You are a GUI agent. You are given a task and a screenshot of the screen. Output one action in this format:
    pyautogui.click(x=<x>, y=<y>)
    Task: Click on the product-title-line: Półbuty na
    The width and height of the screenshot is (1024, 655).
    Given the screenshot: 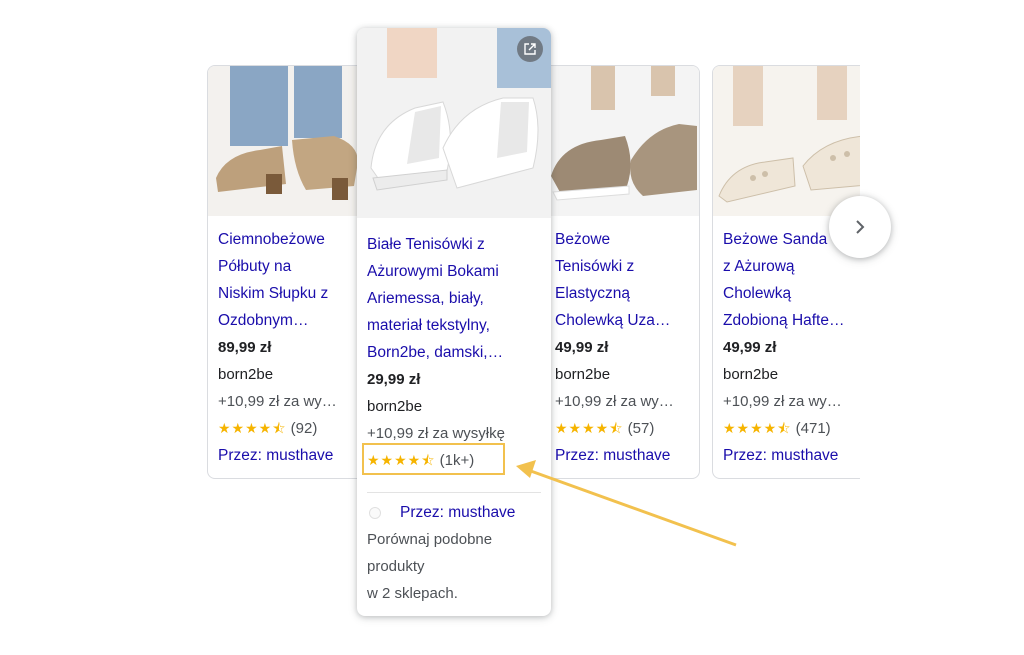 What is the action you would take?
    pyautogui.click(x=290, y=266)
    